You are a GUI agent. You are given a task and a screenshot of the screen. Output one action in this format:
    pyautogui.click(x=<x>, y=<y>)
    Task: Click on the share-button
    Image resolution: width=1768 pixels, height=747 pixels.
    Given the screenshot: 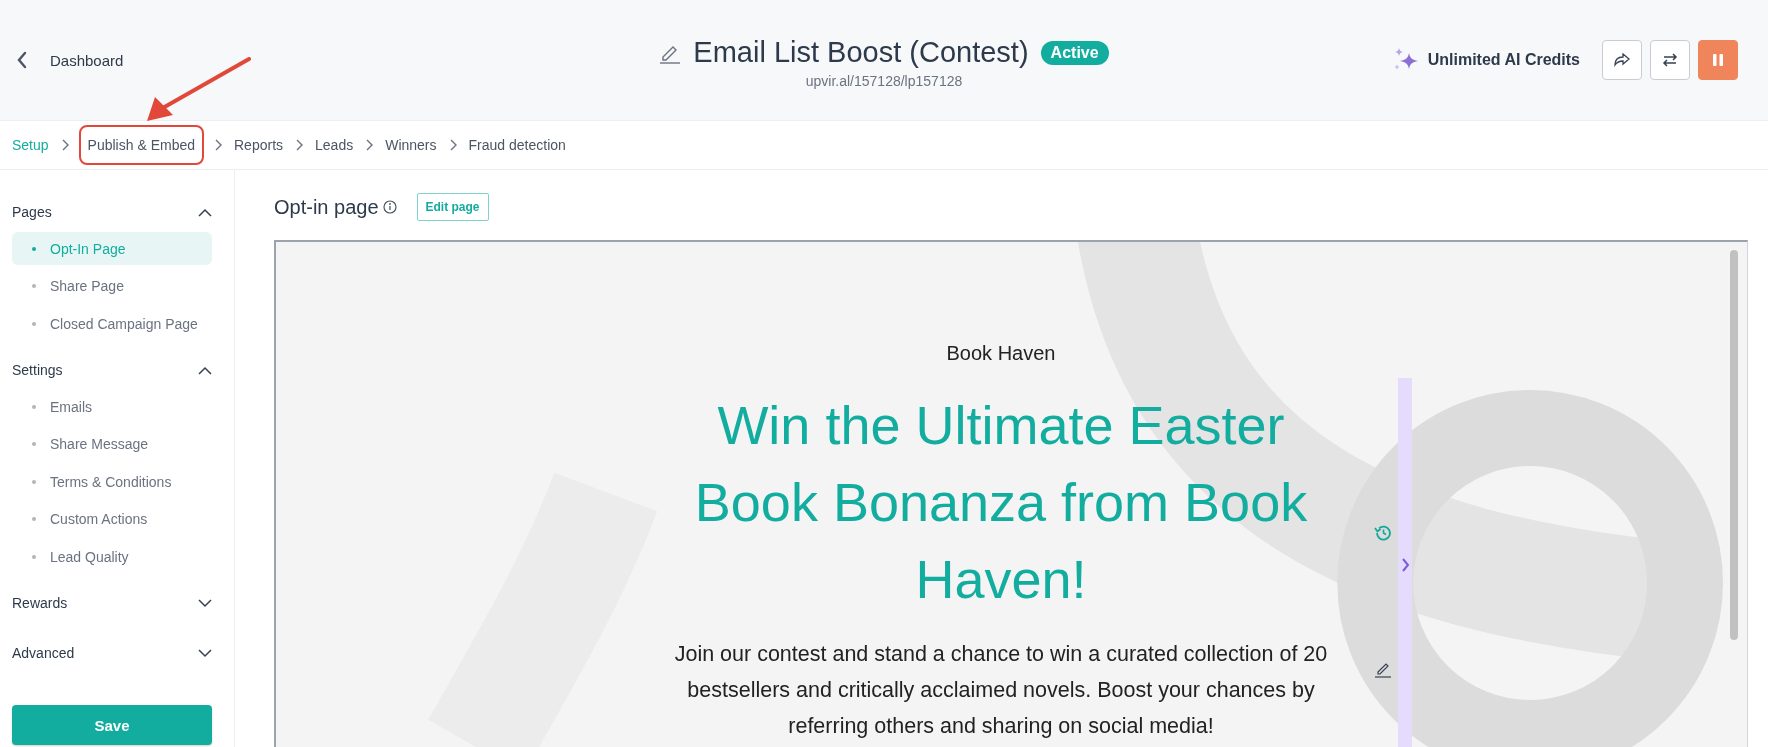 What is the action you would take?
    pyautogui.click(x=1622, y=60)
    